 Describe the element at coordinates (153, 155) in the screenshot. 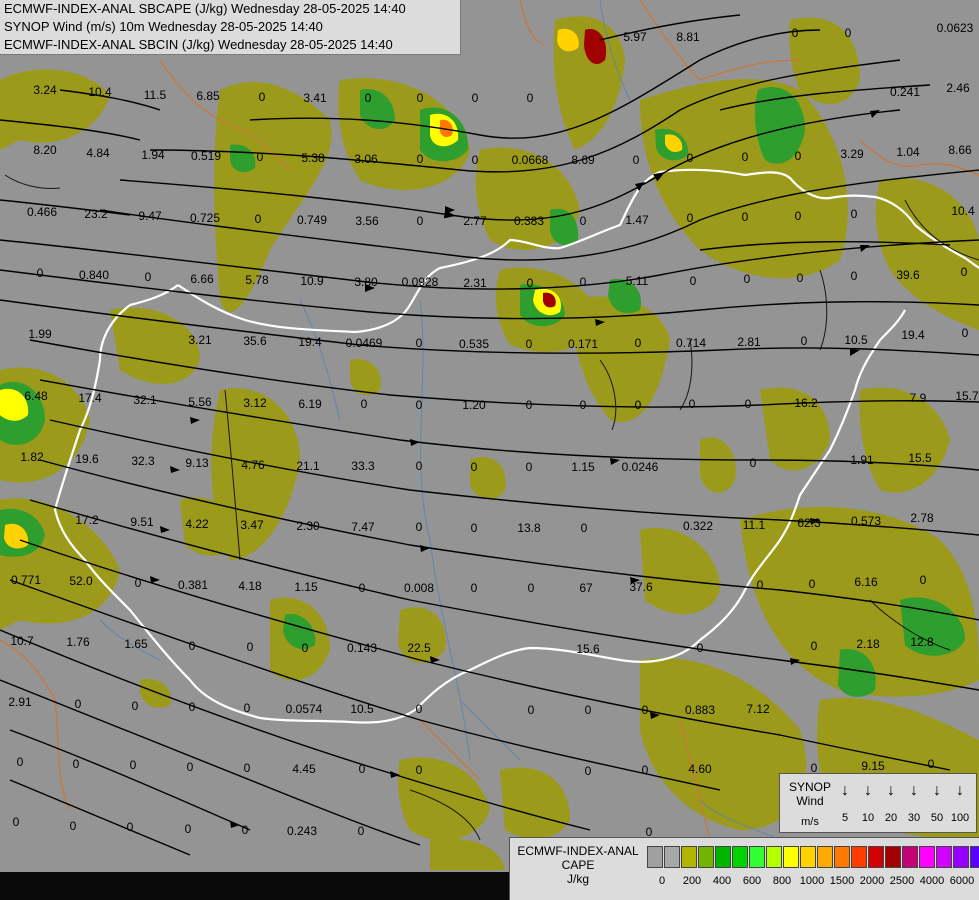

I see `station-value: 1.94` at that location.